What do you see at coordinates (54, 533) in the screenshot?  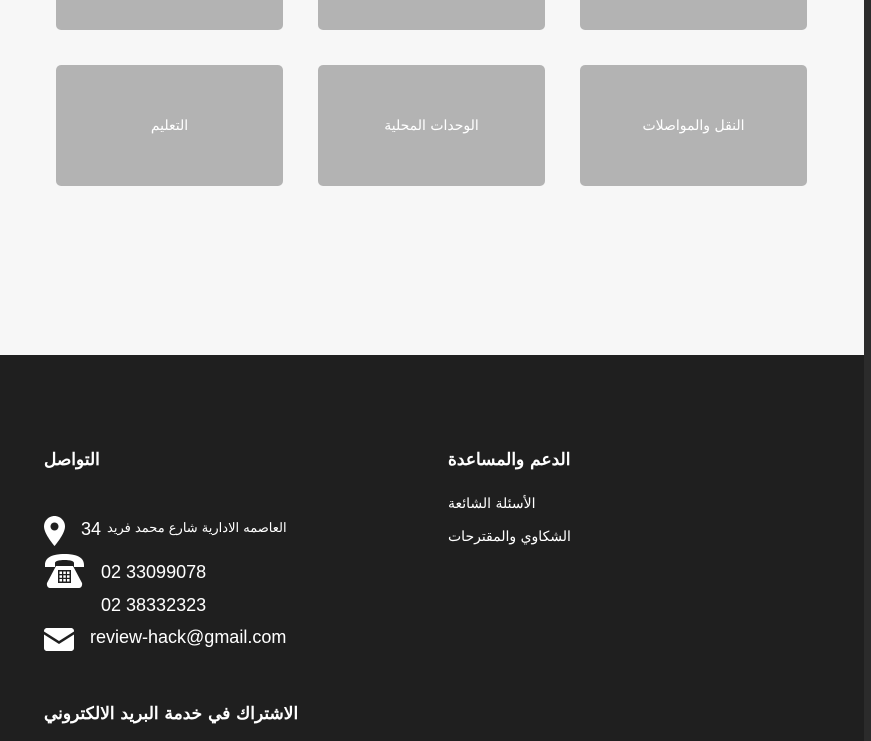 I see `location-pin-icon` at bounding box center [54, 533].